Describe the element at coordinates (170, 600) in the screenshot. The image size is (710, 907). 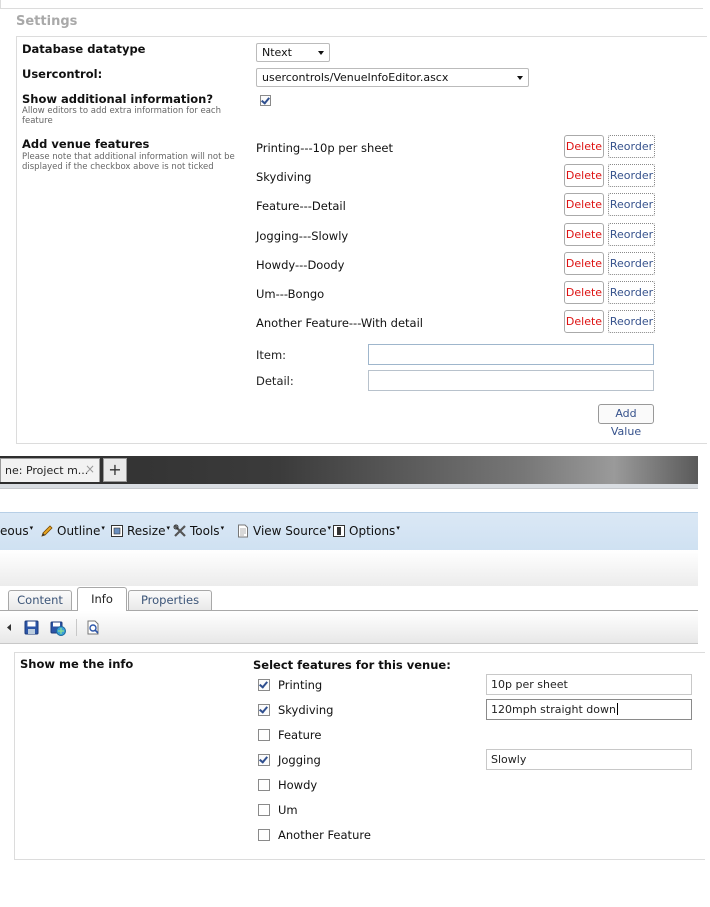
I see `tab-properties: Properties` at that location.